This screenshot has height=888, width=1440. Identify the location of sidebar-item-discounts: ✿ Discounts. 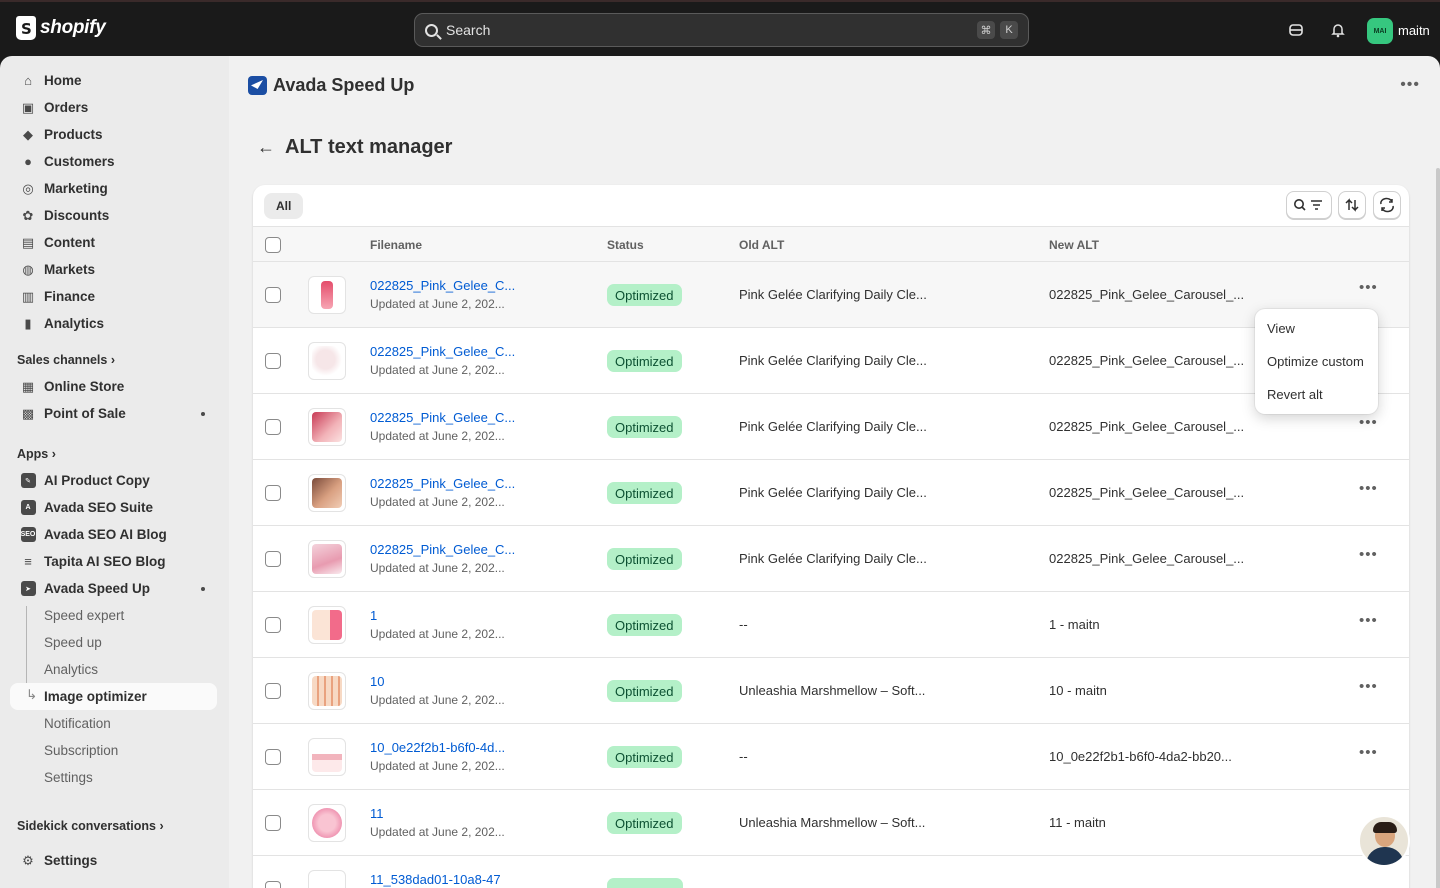
(113, 215).